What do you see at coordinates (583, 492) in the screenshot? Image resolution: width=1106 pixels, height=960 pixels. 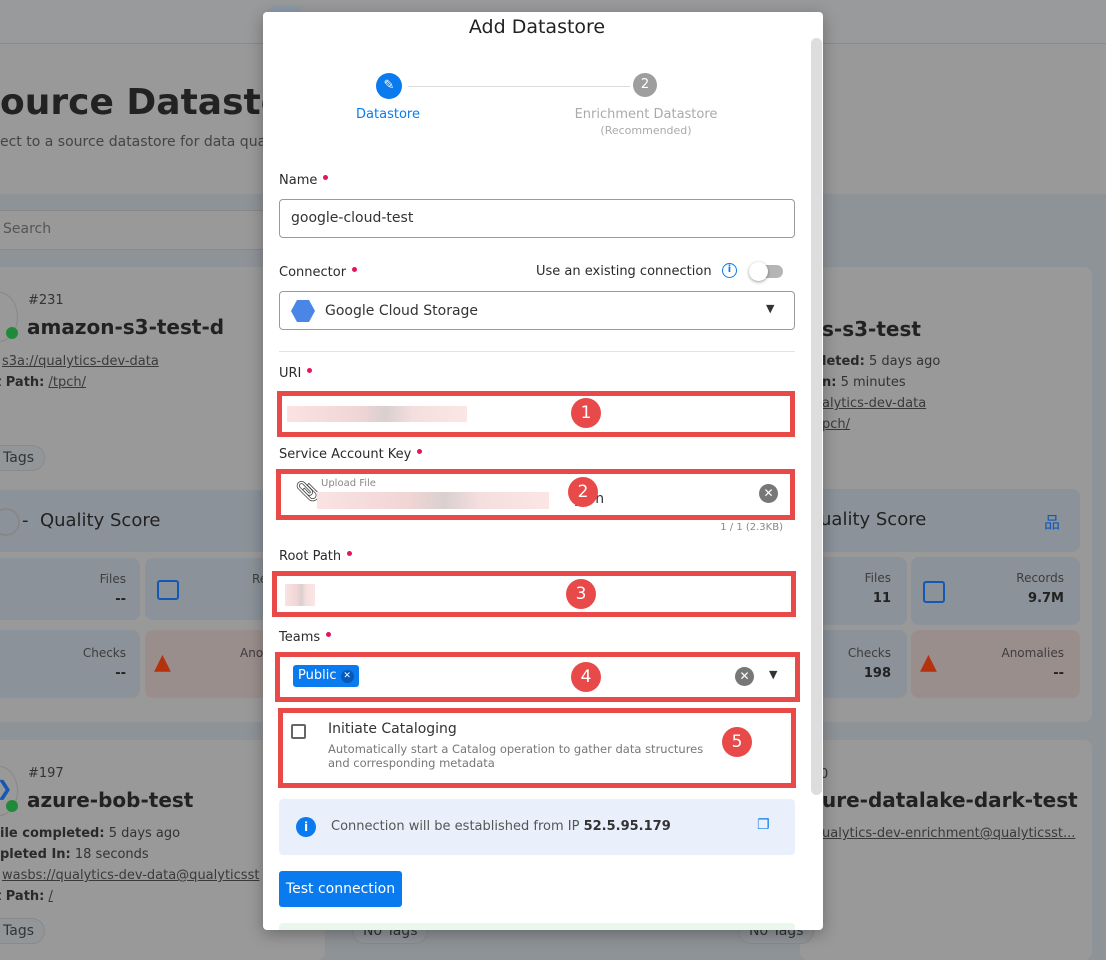 I see `annotation-badge: 2` at bounding box center [583, 492].